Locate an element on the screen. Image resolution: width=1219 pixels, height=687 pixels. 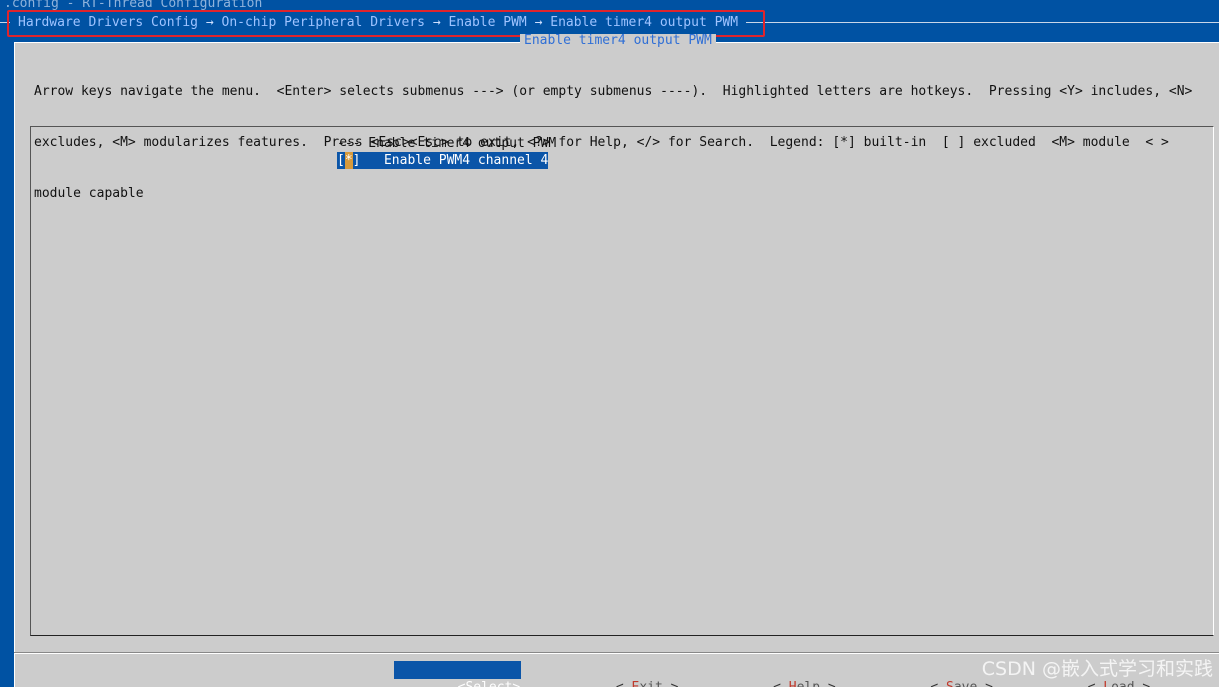
breadcrumb-item-on-chip-peripheral-drivers: On-chip Peripheral Drivers is located at coordinates (323, 22).